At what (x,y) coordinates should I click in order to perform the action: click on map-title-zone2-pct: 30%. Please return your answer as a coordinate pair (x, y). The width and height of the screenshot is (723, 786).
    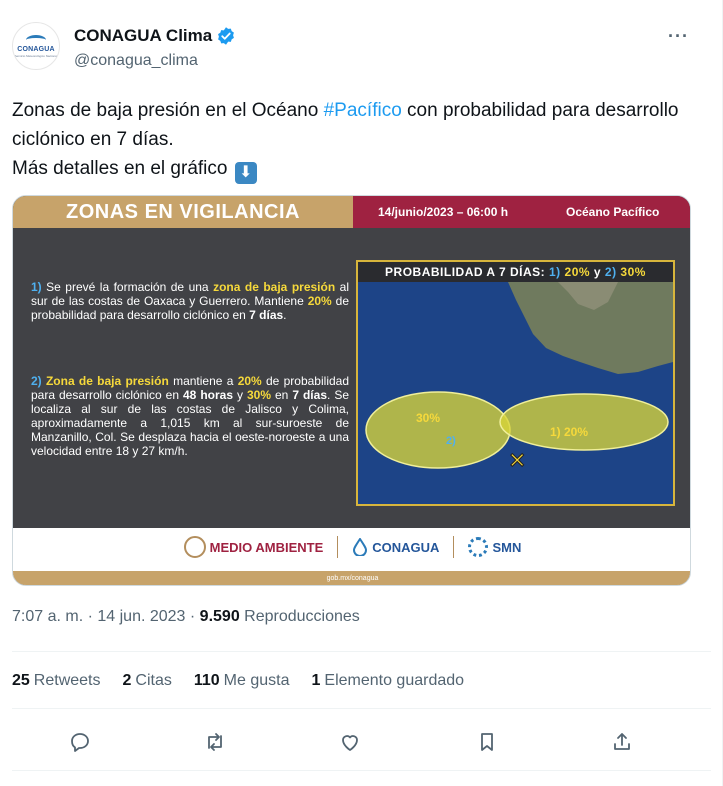
    Looking at the image, I should click on (633, 272).